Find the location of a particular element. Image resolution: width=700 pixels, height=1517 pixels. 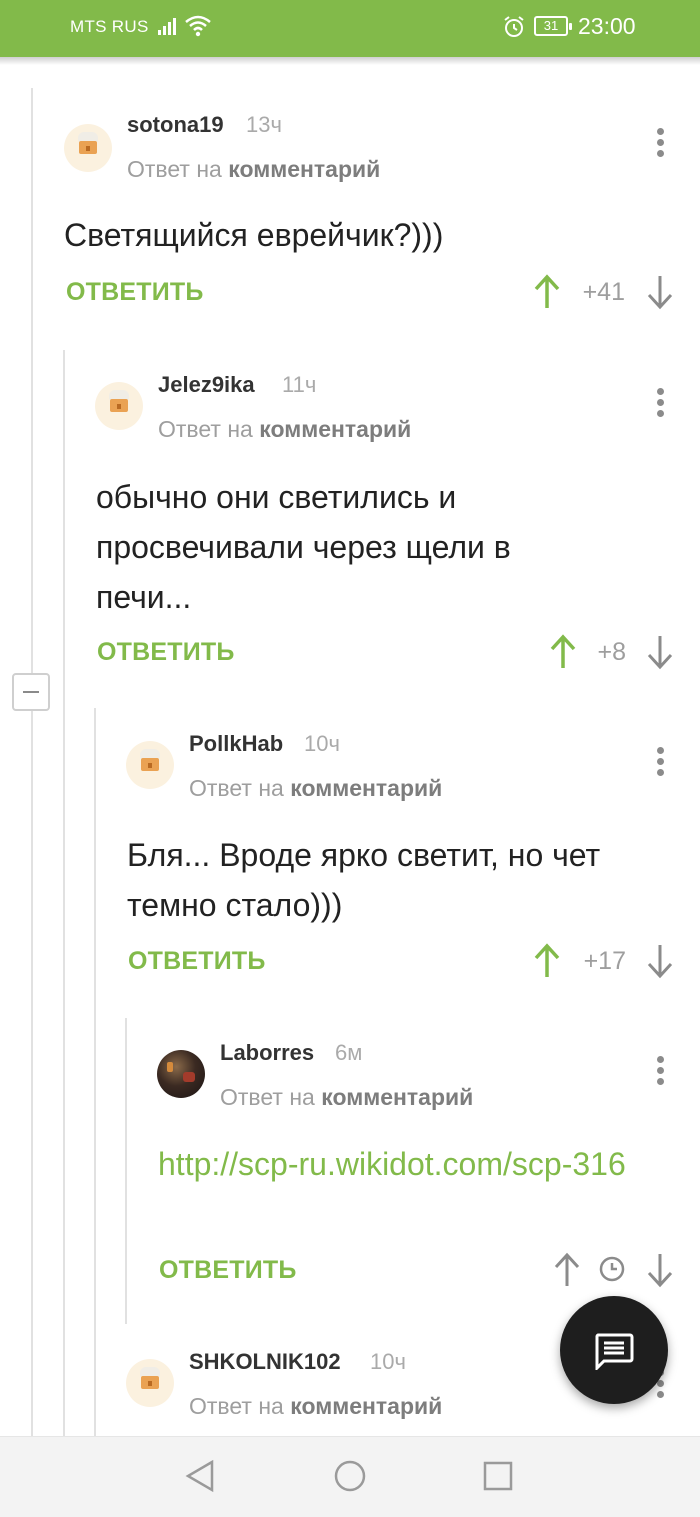

home-circle-icon is located at coordinates (350, 1476).